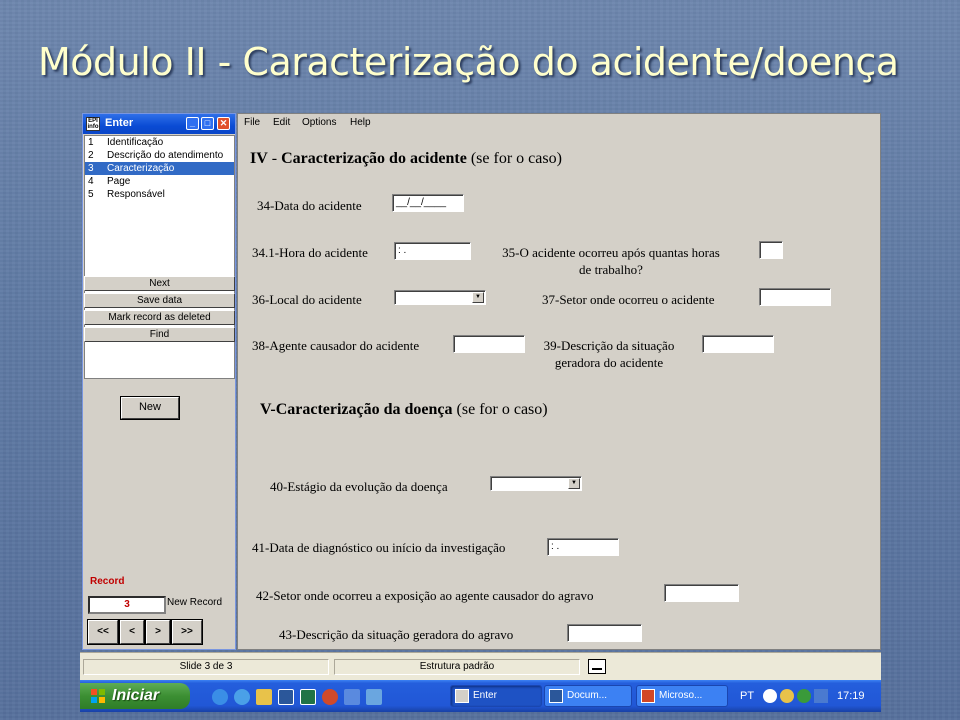  Describe the element at coordinates (428, 203) in the screenshot. I see `q34-date-field: __/__/____` at that location.